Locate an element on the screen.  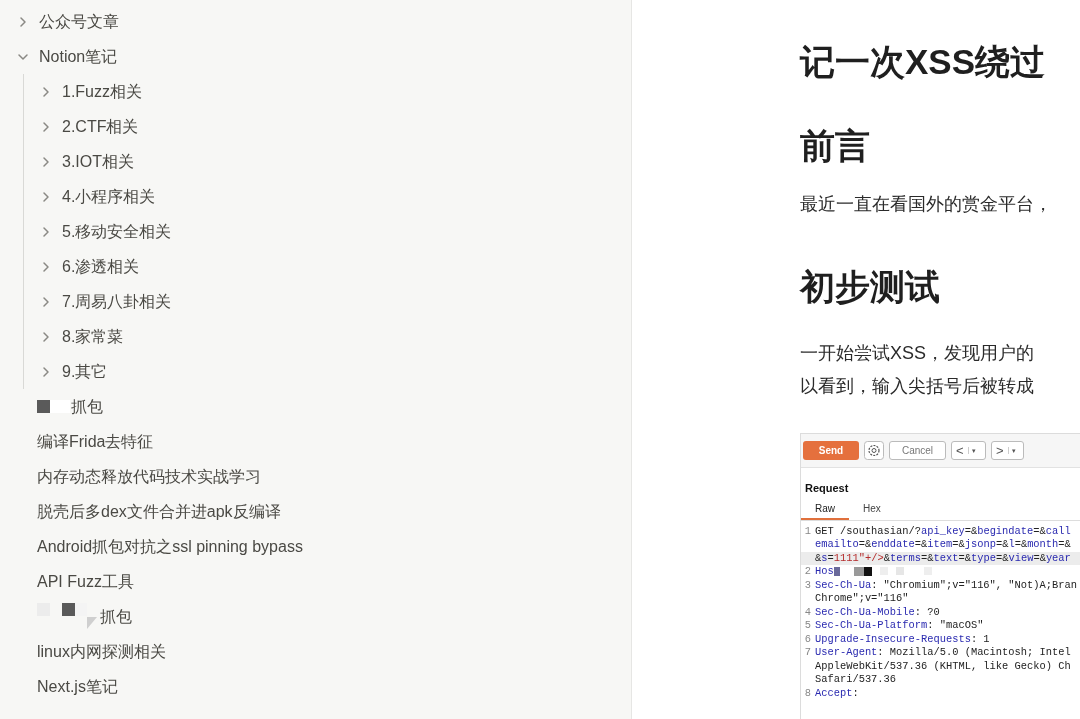
page-link: Android抓包对抗之ssl pinning bypass is located at coordinates (170, 546).